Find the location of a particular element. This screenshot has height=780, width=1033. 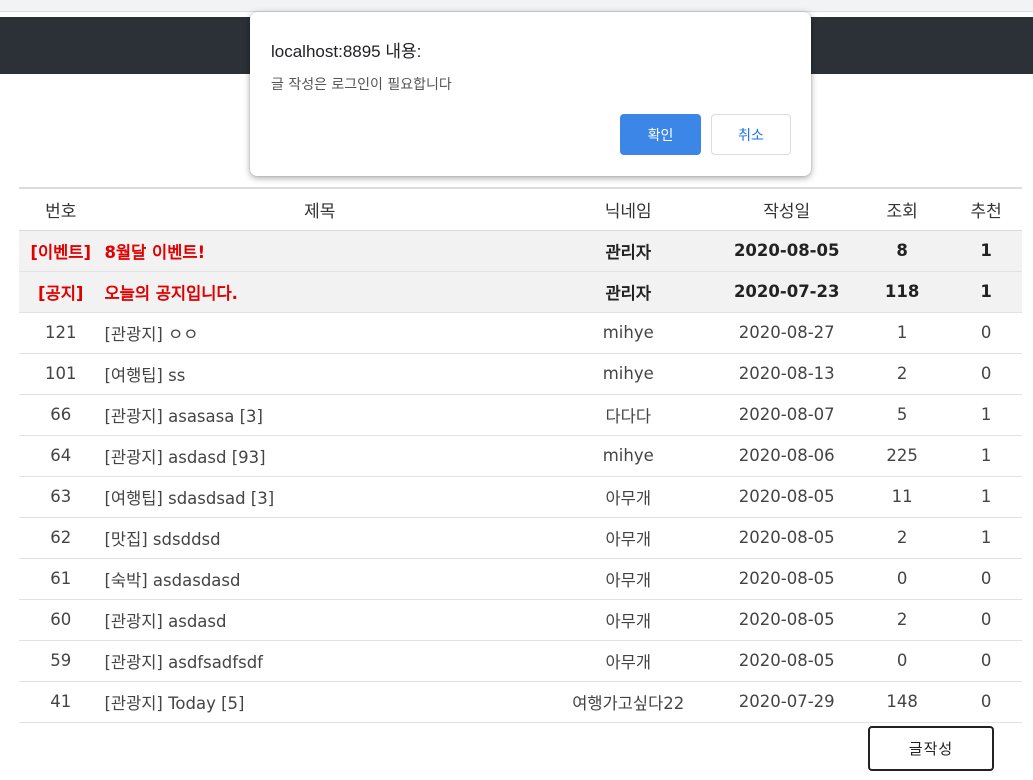

table-header-row: 번호 제목 닉네임 작성일 조회 추천 is located at coordinates (520, 209).